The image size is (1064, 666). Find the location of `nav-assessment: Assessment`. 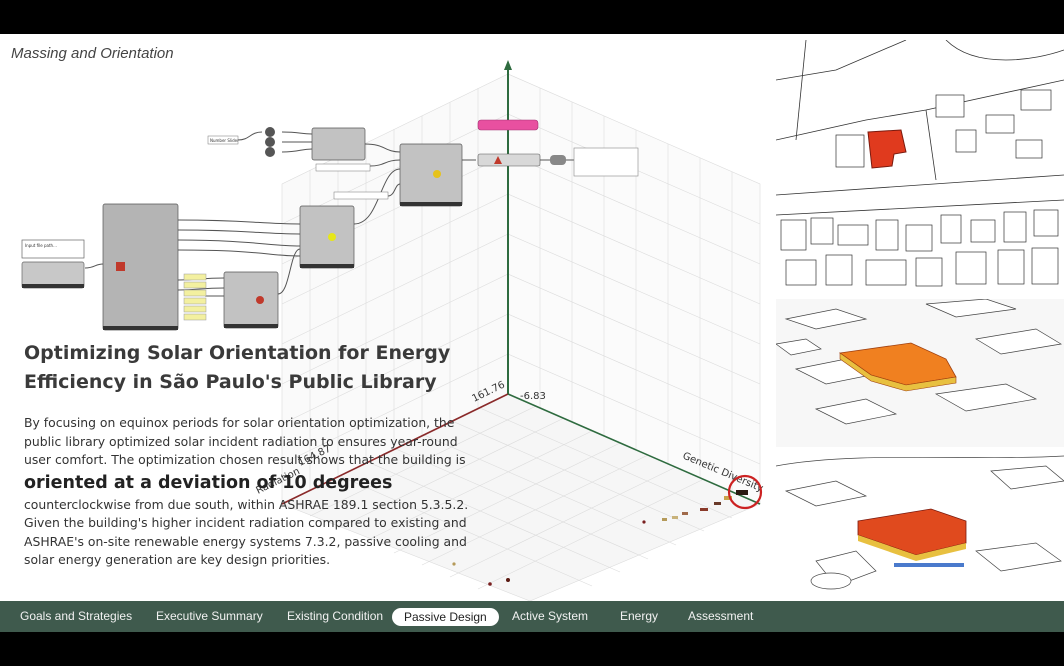

nav-assessment: Assessment is located at coordinates (720, 616).